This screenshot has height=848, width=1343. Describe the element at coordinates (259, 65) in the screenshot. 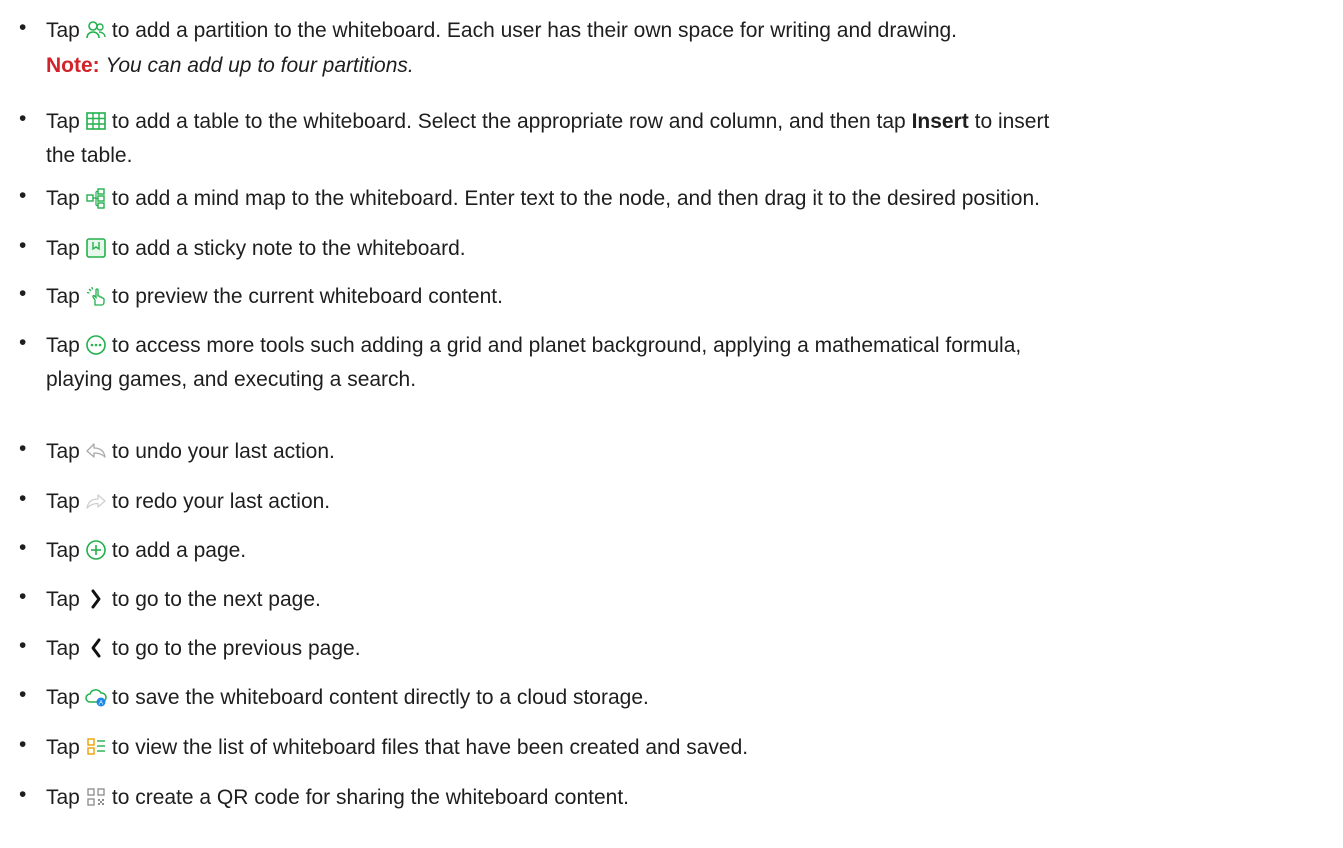

I see `note-text: You can add up to four partitions.` at that location.